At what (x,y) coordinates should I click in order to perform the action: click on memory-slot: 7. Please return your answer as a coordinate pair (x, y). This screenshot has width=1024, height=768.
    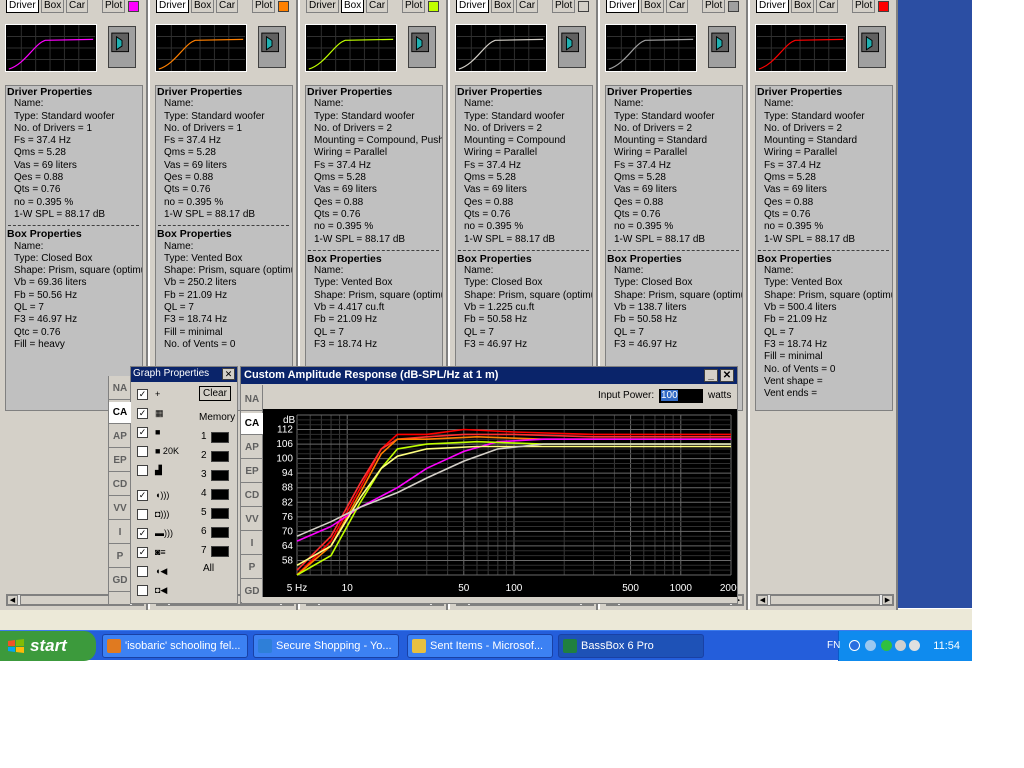
    Looking at the image, I should click on (215, 551).